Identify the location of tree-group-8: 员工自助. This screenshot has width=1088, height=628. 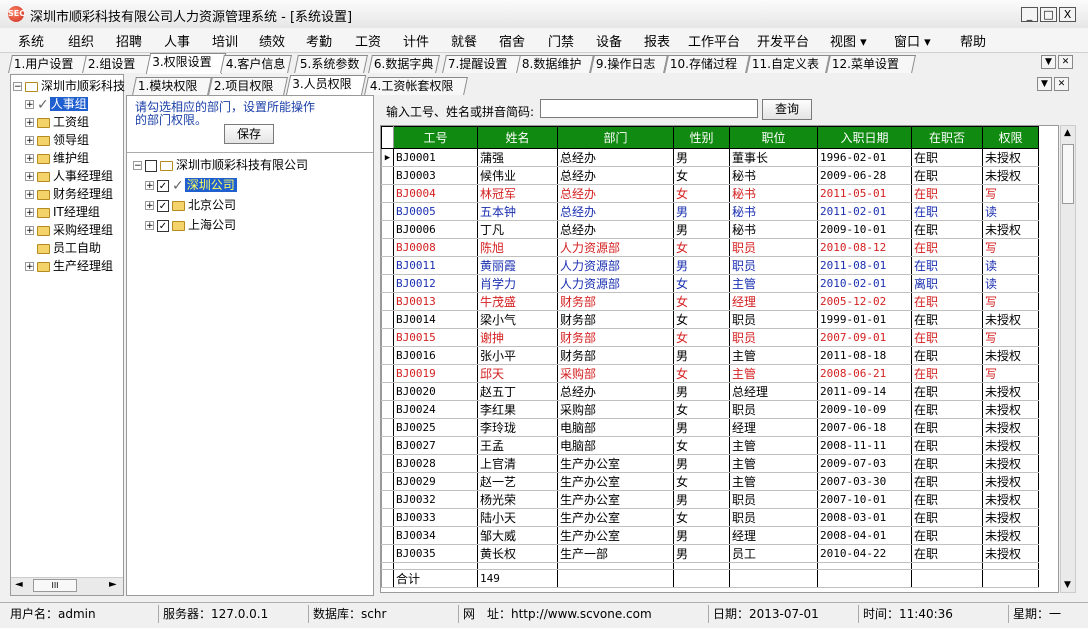
(63, 248).